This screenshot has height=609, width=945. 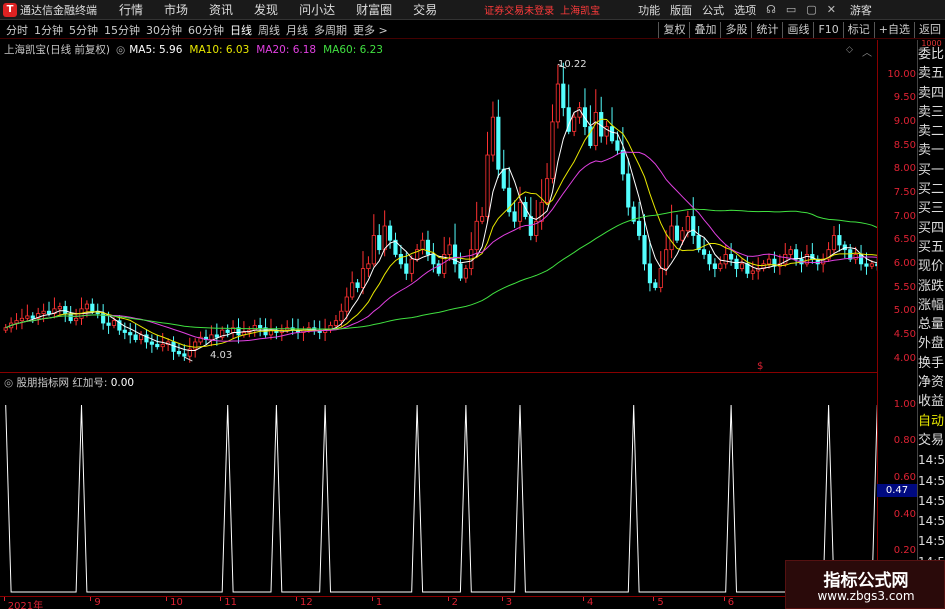 I want to click on quote-field: 卖五, so click(x=931, y=74).